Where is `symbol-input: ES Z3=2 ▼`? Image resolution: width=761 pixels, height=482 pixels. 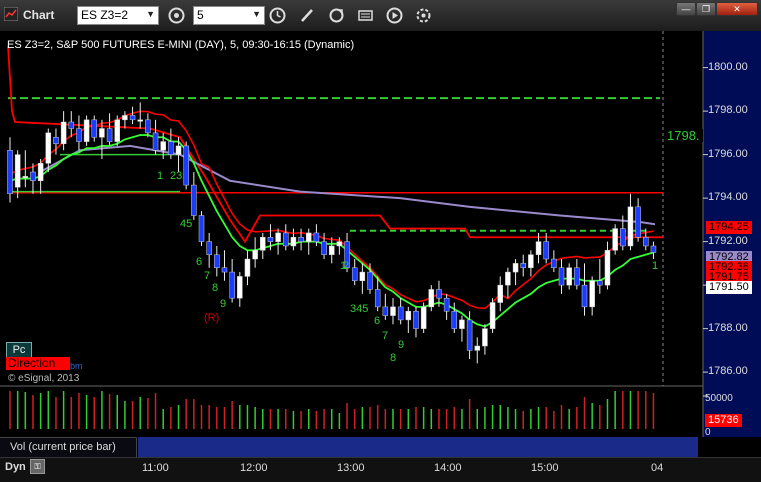
symbol-input: ES Z3=2 ▼ is located at coordinates (118, 15).